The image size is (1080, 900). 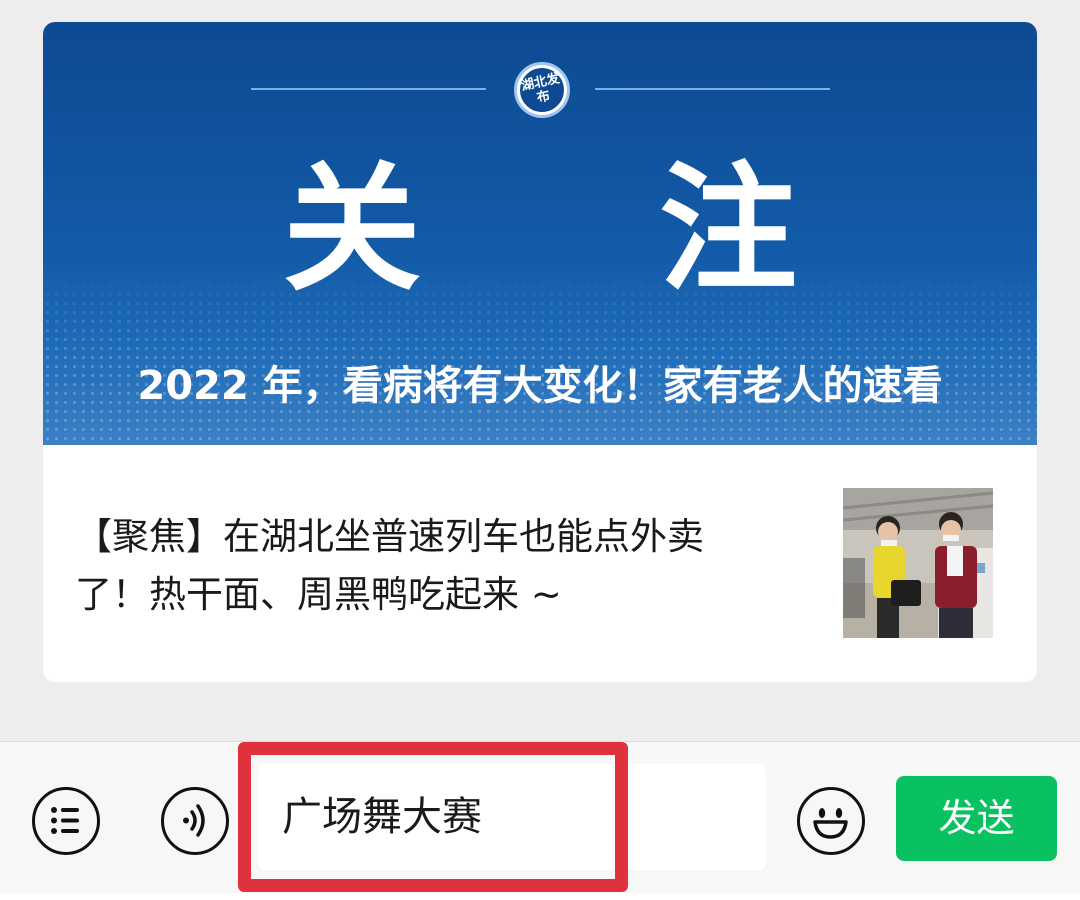 I want to click on logo-text: 湖北发布, so click(x=542, y=90).